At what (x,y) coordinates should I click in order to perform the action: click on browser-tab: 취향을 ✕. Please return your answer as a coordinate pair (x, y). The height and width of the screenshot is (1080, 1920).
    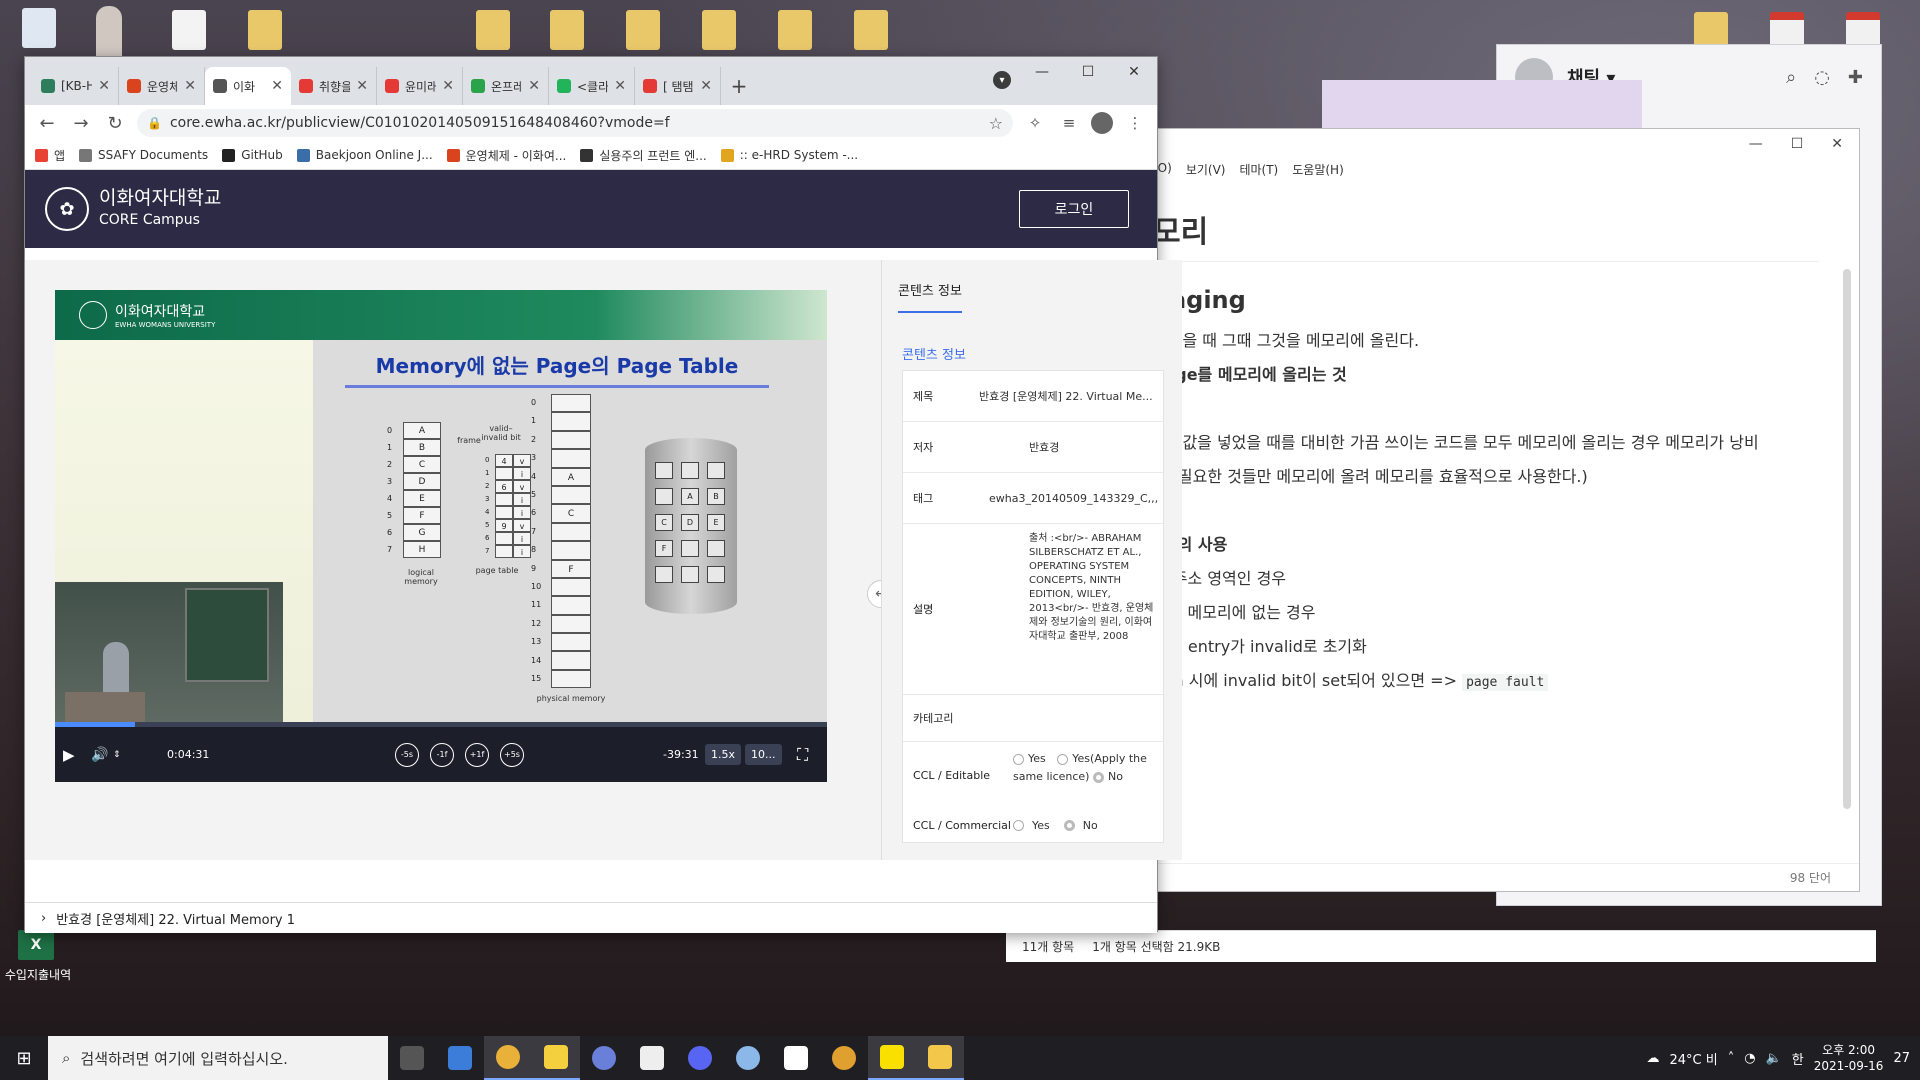
    Looking at the image, I should click on (334, 86).